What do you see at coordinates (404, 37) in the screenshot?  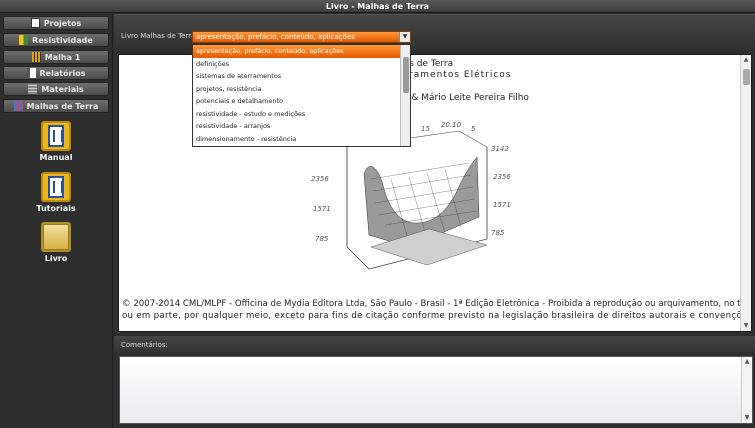 I see `chevron-down-icon: ▼` at bounding box center [404, 37].